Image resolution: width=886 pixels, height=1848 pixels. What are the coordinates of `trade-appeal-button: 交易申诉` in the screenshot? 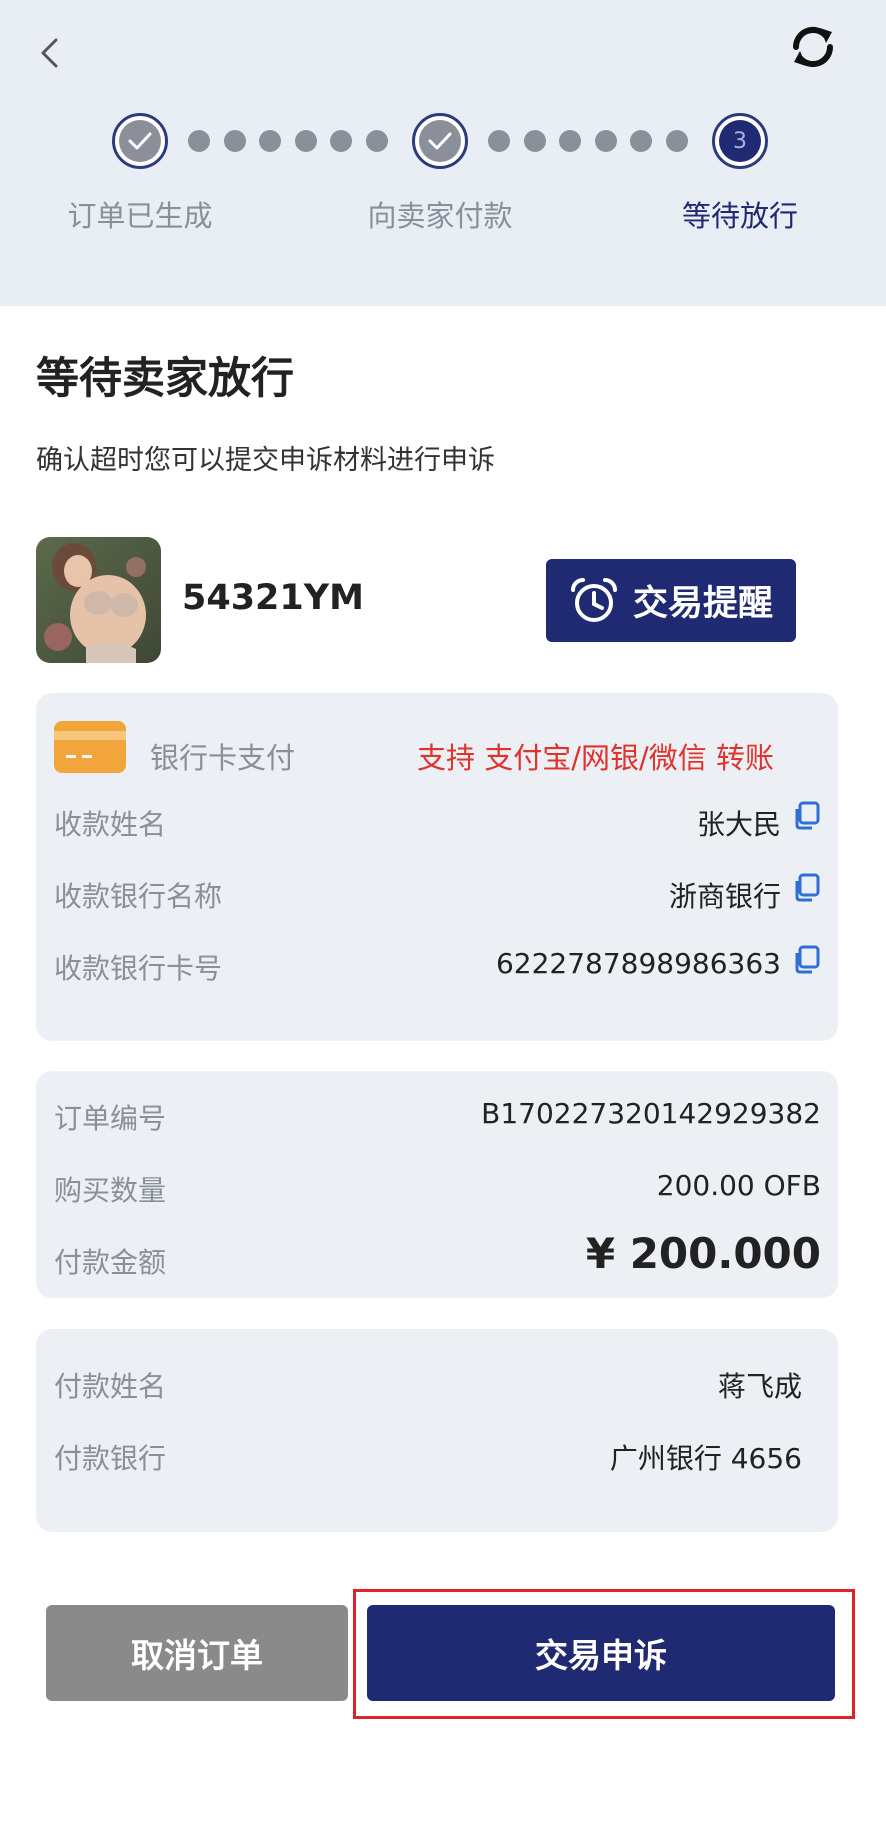 It's located at (601, 1653).